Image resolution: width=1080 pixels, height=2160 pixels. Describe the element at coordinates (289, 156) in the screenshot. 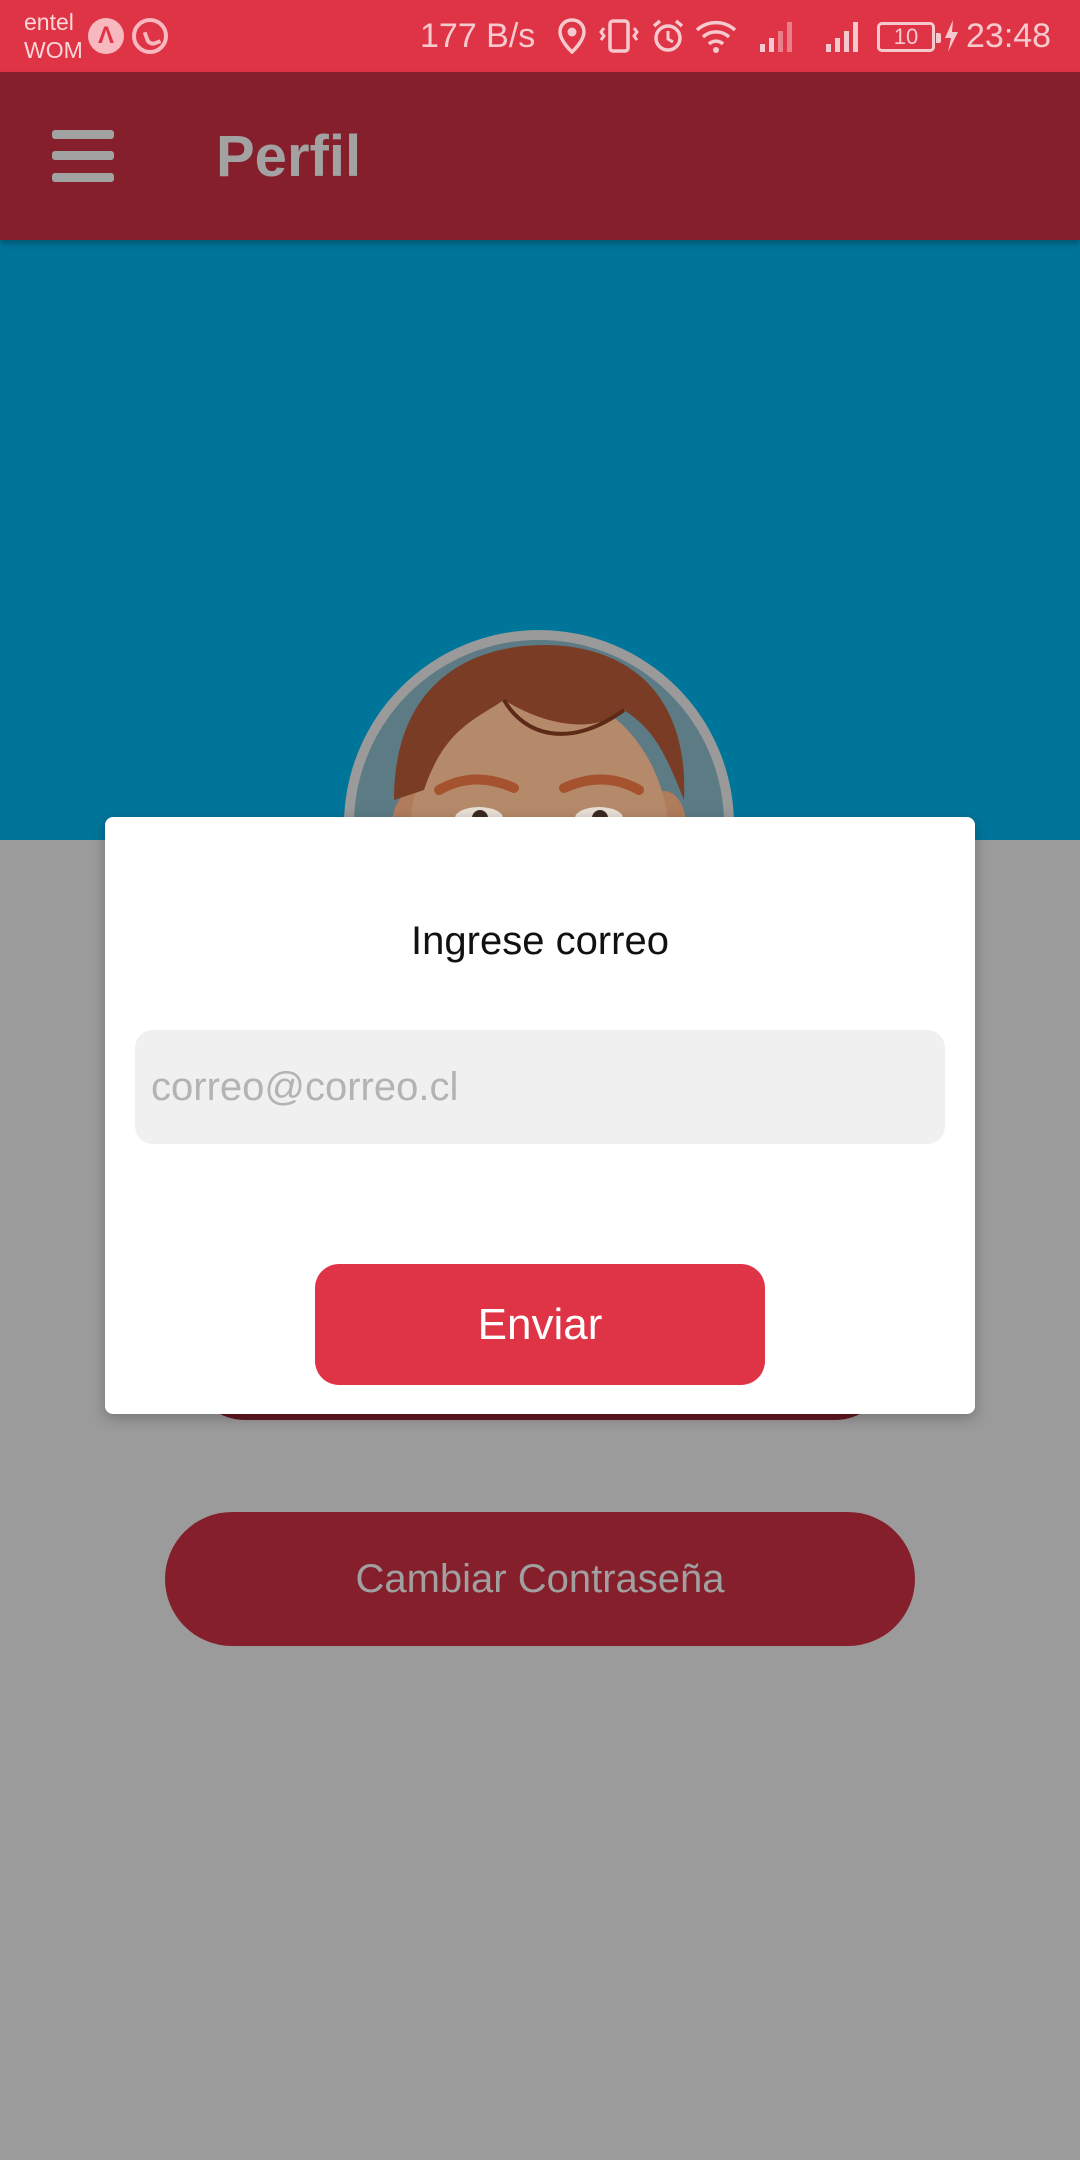

I see `page-title: Perfil` at that location.